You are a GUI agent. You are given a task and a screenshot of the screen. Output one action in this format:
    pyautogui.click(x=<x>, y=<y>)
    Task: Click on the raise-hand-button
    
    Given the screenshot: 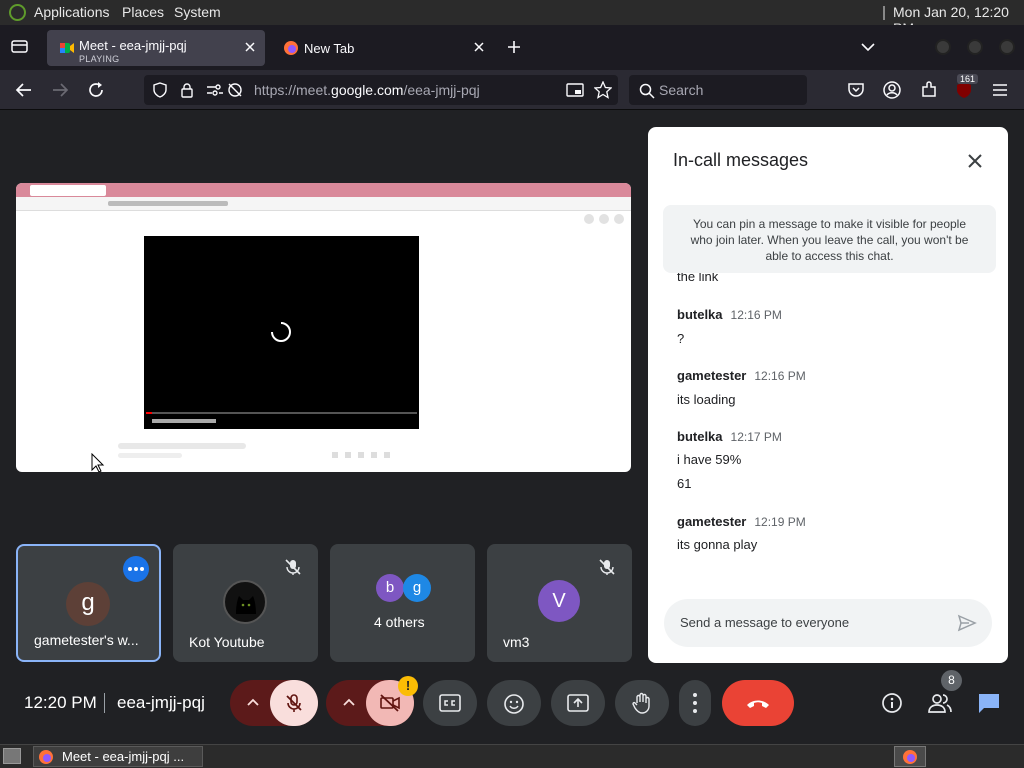 What is the action you would take?
    pyautogui.click(x=642, y=703)
    